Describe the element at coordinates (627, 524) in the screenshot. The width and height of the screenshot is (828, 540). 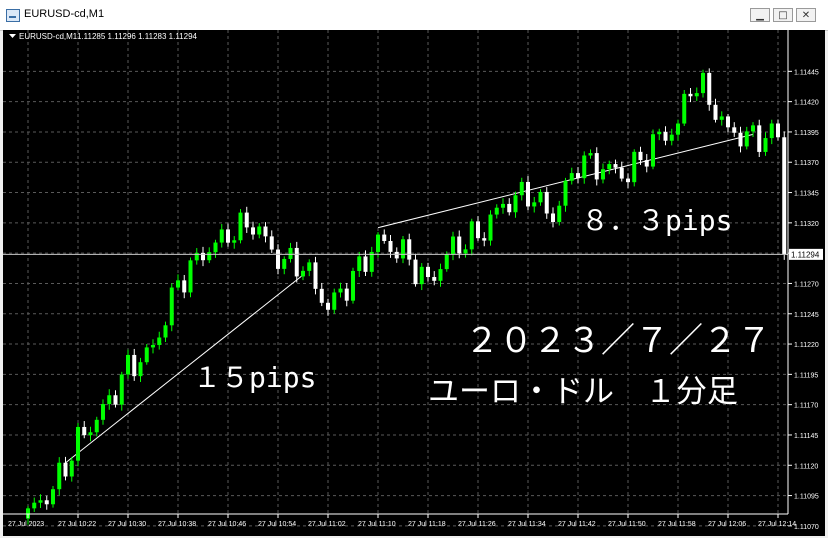
I see `time-tick-label: 27 Jul 11:50` at that location.